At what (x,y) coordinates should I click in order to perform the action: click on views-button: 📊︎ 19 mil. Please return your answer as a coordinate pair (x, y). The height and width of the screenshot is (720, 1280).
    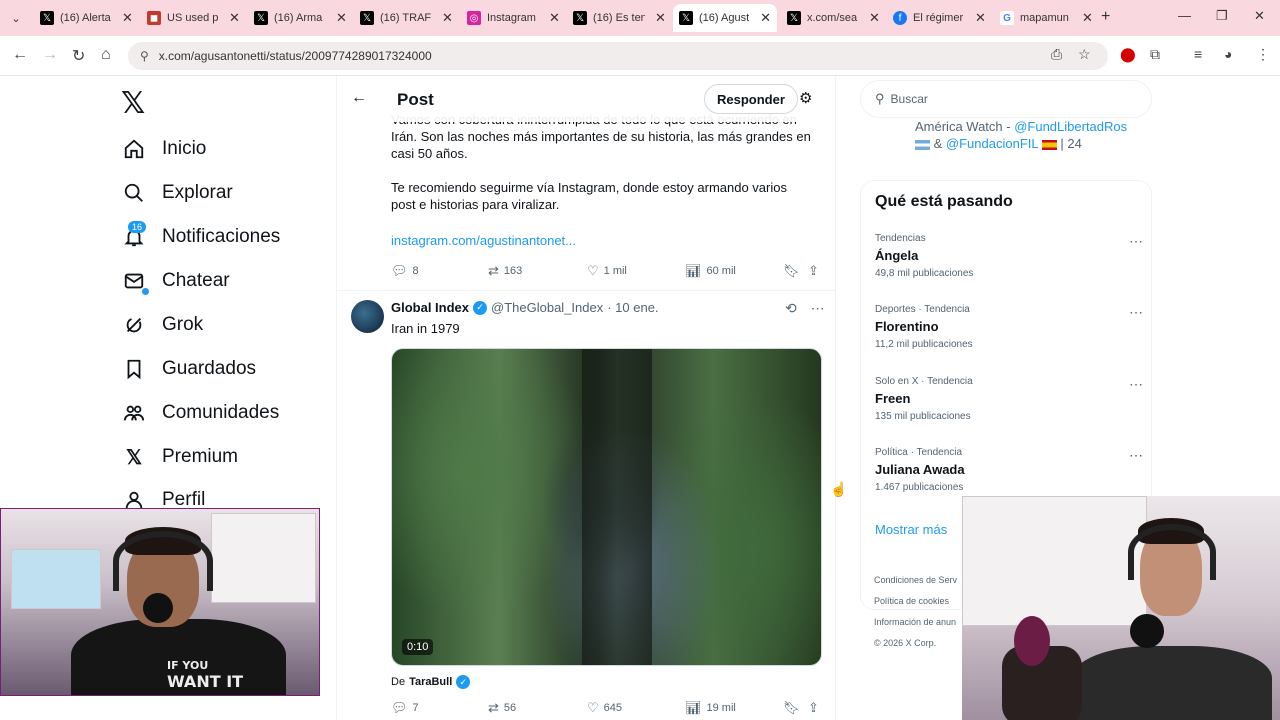
    Looking at the image, I should click on (710, 708).